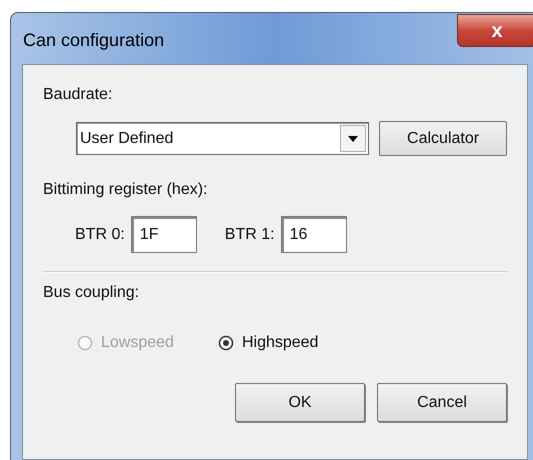  What do you see at coordinates (125, 190) in the screenshot?
I see `bittiming-label: Bittiming register (hex):` at bounding box center [125, 190].